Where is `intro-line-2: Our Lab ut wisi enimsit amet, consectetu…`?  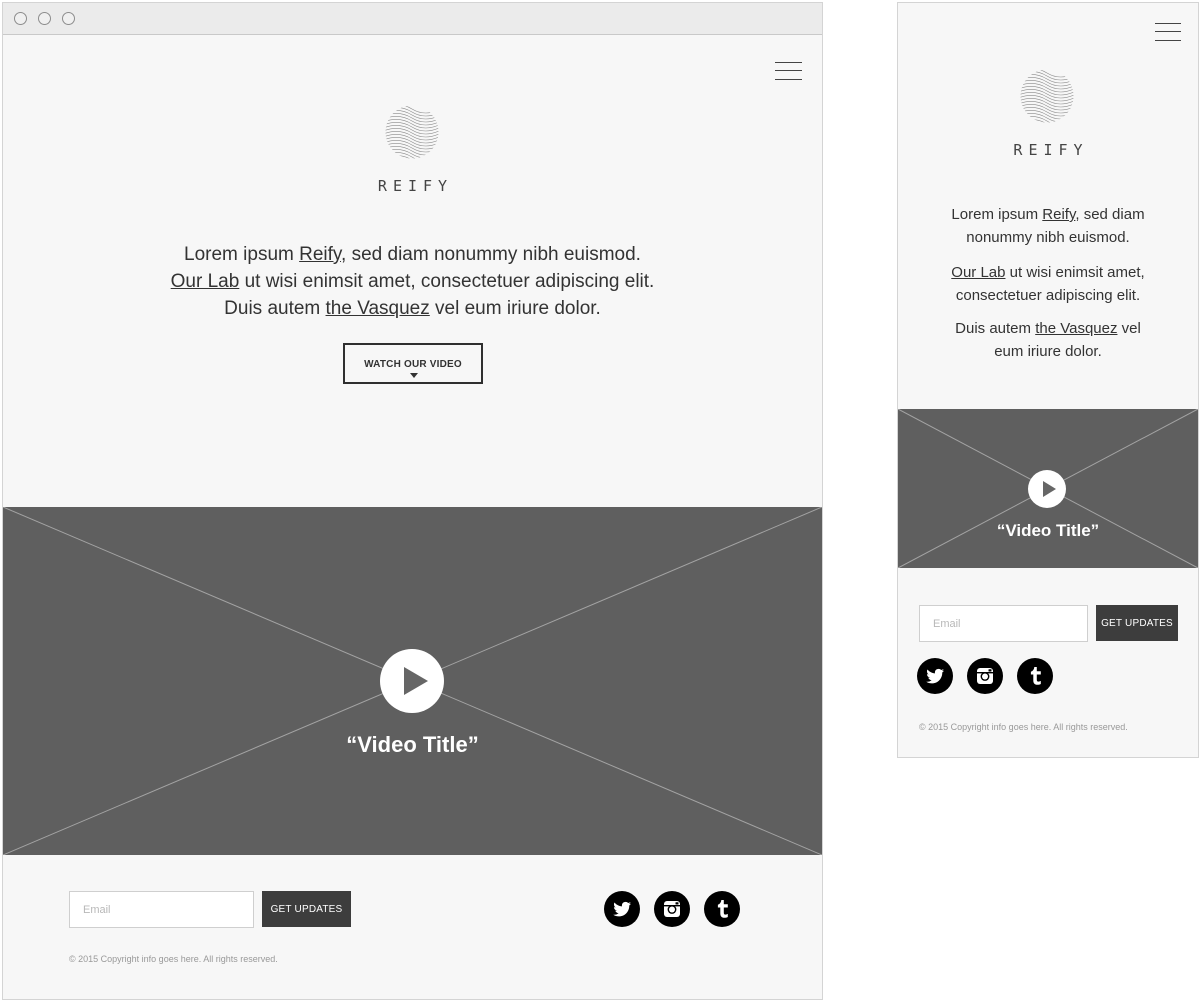
intro-line-2: Our Lab ut wisi enimsit amet, consectetu… is located at coordinates (412, 281).